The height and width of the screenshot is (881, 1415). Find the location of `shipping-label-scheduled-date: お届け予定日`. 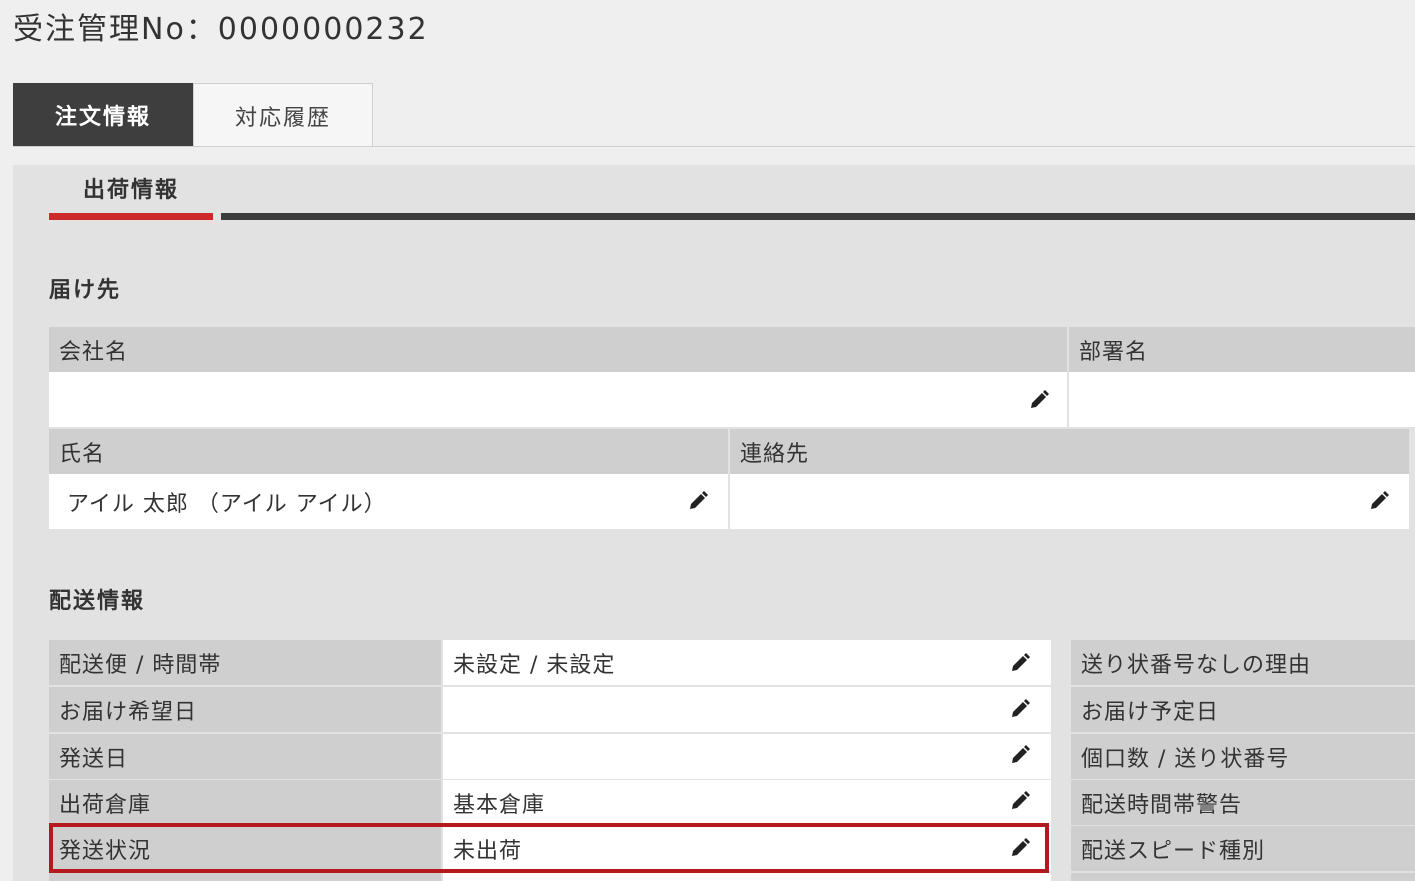

shipping-label-scheduled-date: お届け予定日 is located at coordinates (1243, 709).